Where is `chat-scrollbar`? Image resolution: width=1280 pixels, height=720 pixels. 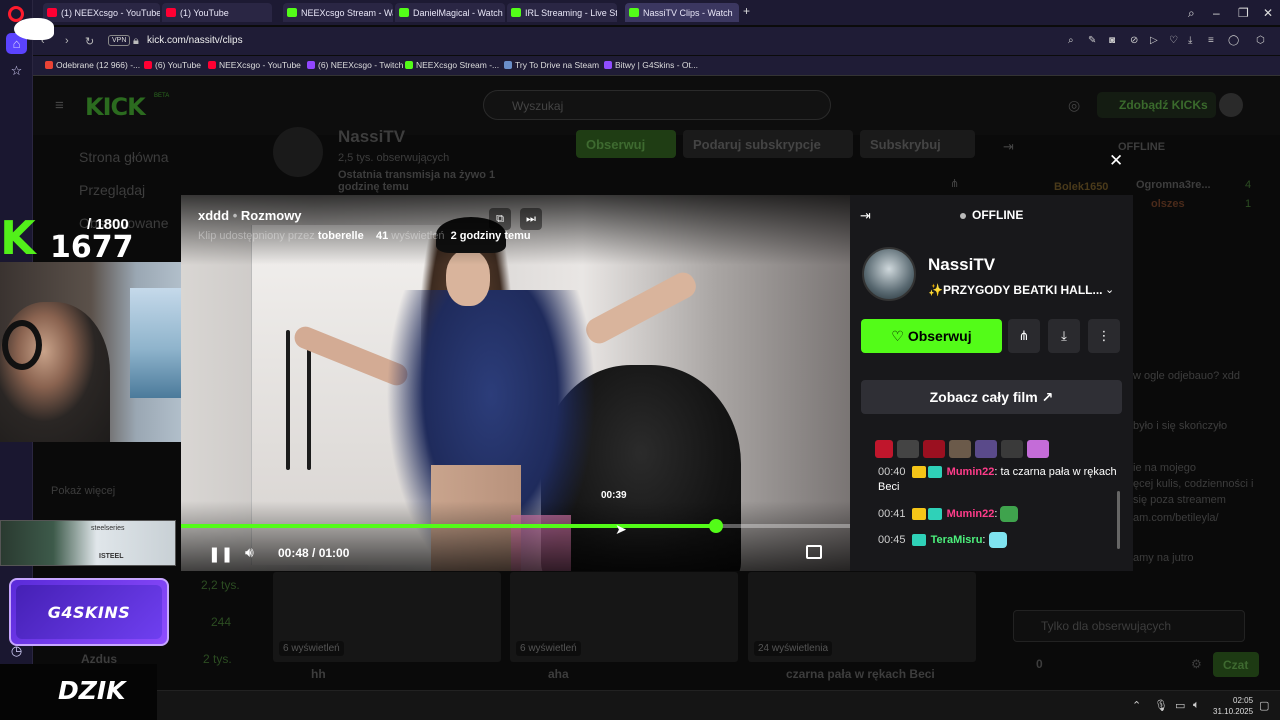
chat-scrollbar is located at coordinates (1118, 520).